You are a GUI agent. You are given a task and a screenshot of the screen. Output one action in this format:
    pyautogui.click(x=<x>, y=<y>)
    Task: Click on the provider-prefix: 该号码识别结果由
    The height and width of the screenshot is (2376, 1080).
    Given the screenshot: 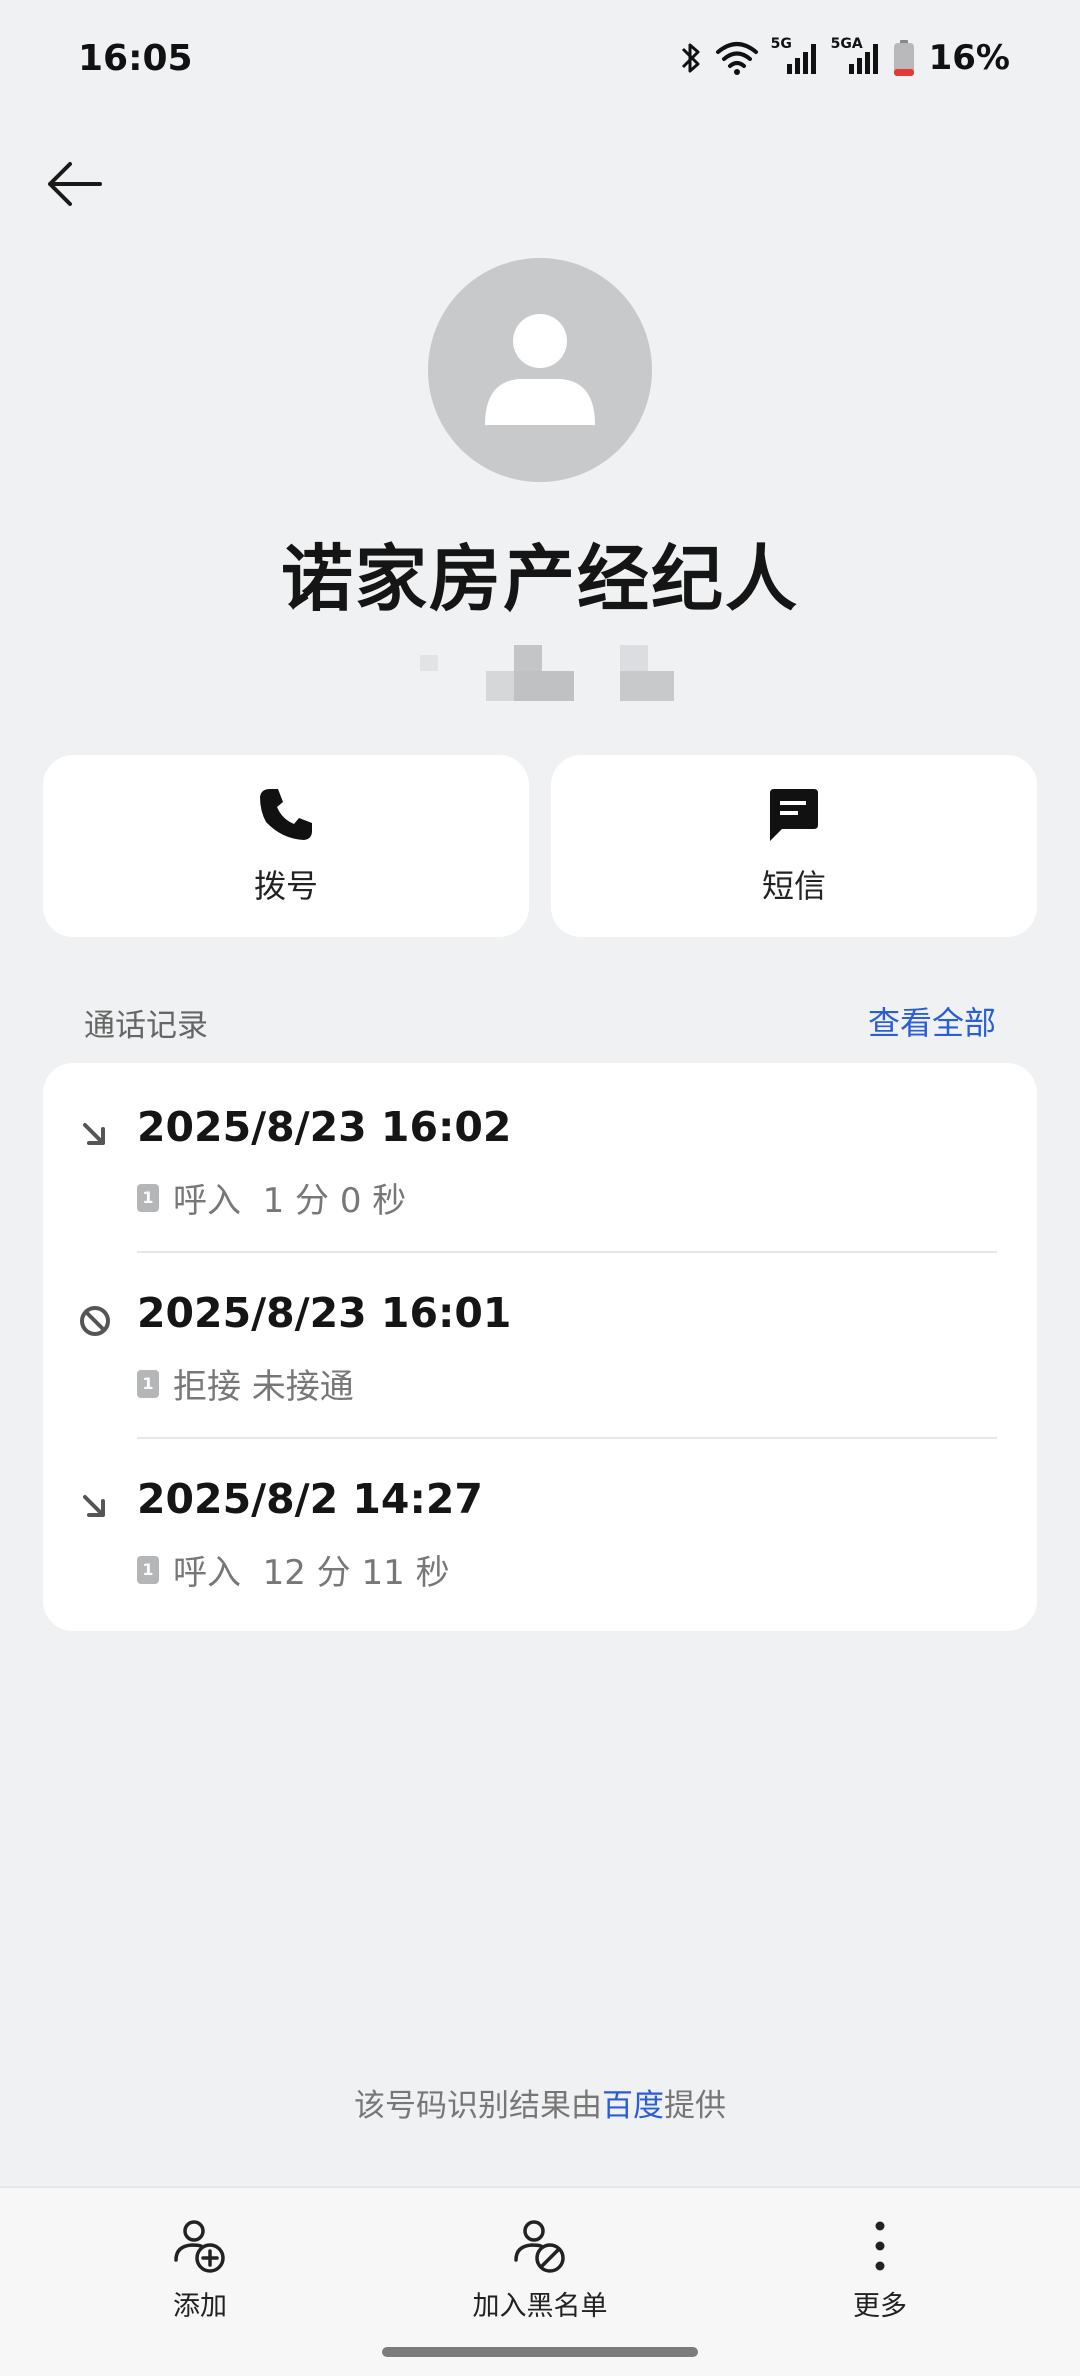 What is the action you would take?
    pyautogui.click(x=478, y=2106)
    